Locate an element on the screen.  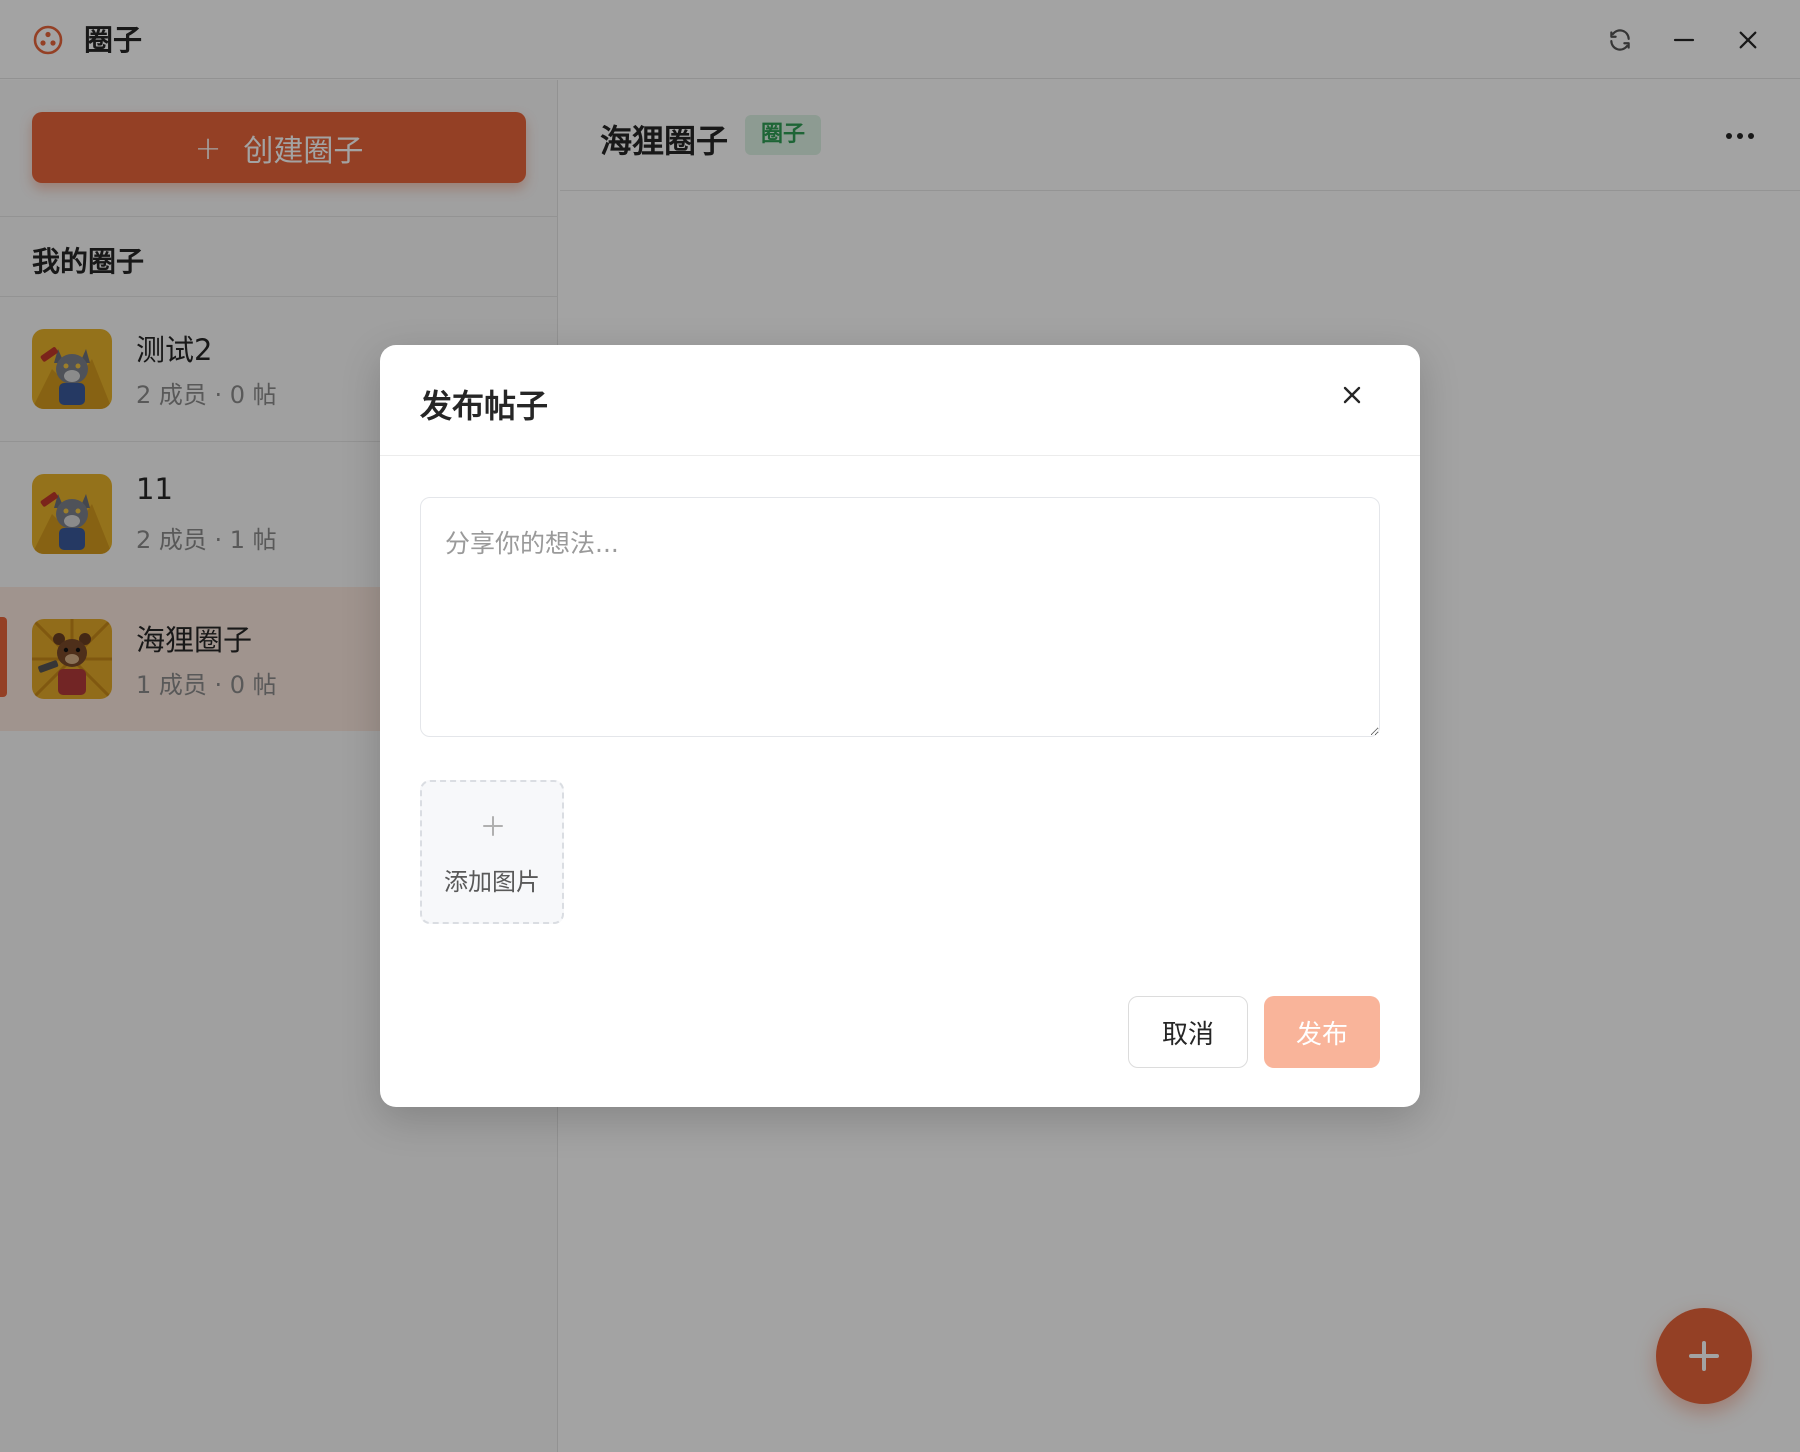
close-icon is located at coordinates (1352, 395).